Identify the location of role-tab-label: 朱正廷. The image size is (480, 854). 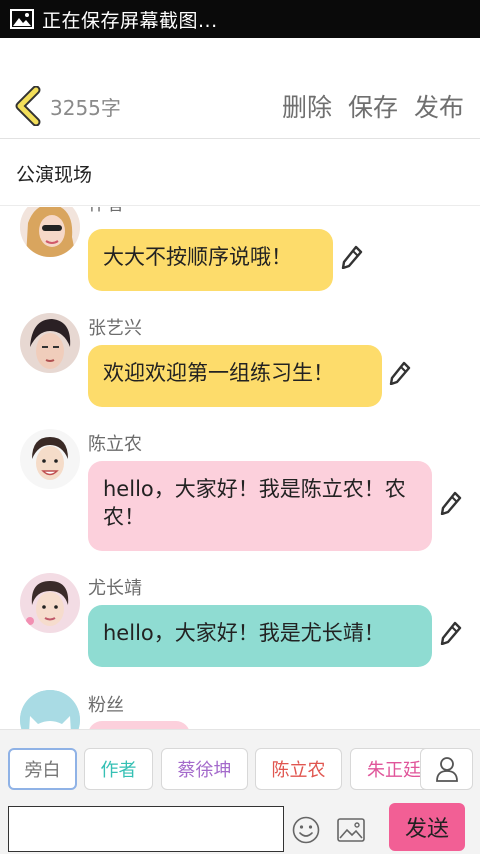
(394, 770).